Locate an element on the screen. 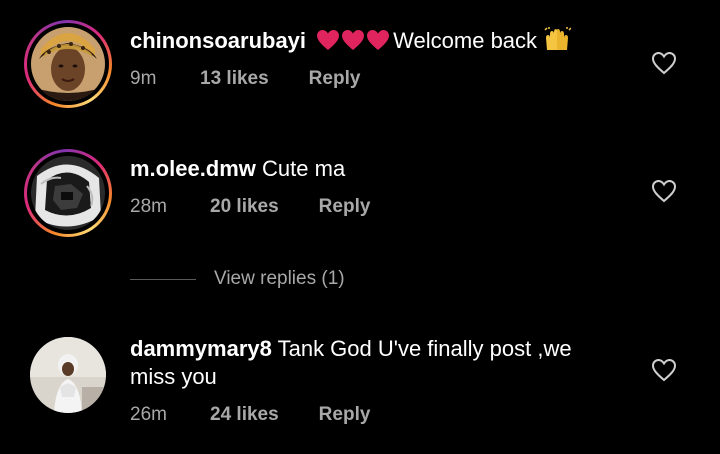  comment-meta: 26m 24 likes Reply is located at coordinates (250, 415).